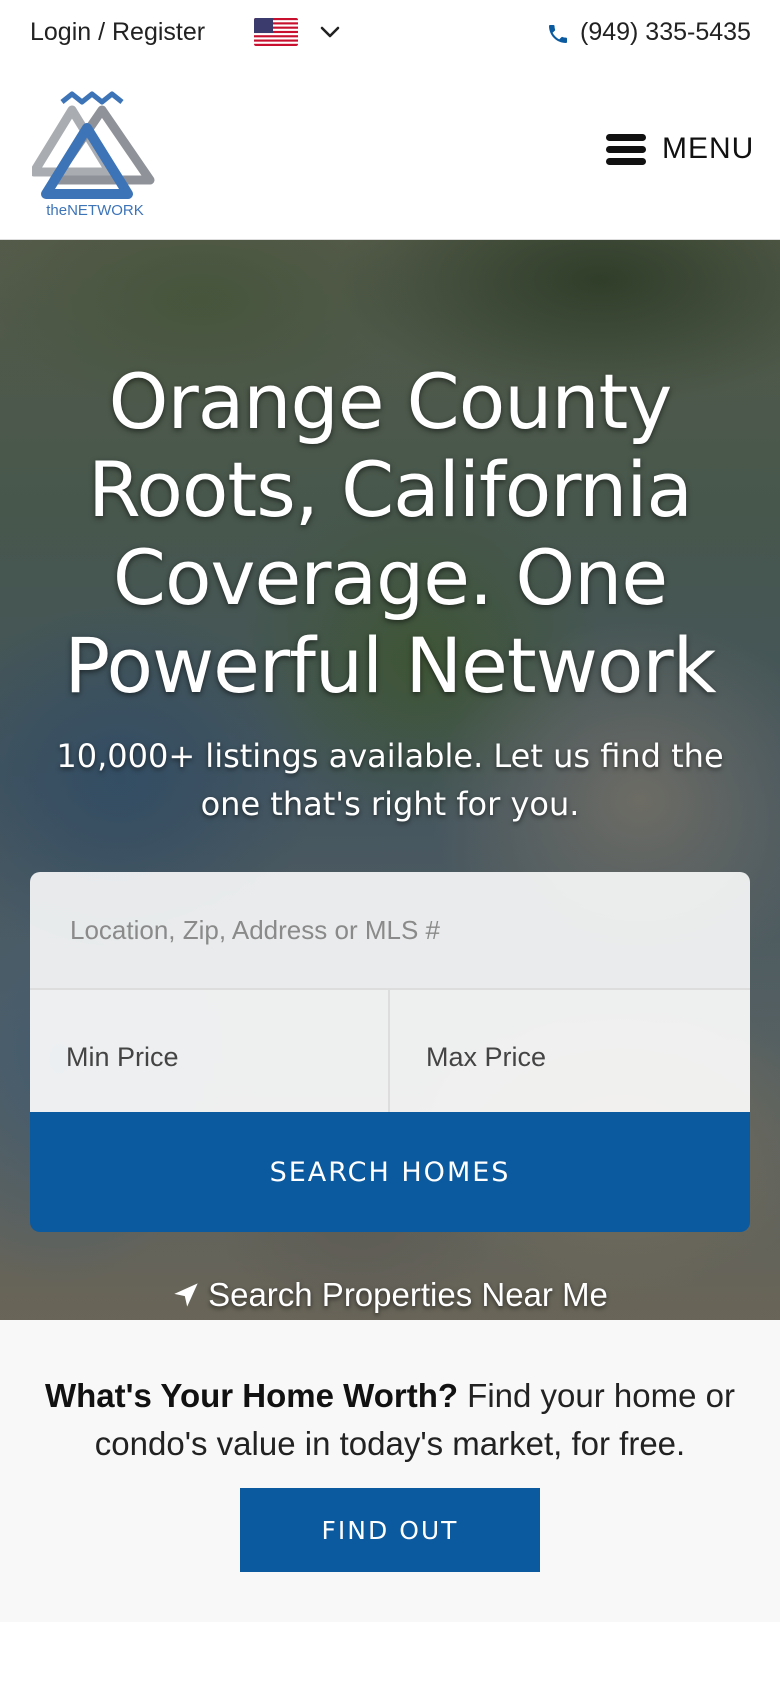 Image resolution: width=780 pixels, height=1688 pixels. What do you see at coordinates (390, 1172) in the screenshot?
I see `search-homes-button: SEARCH HOMES` at bounding box center [390, 1172].